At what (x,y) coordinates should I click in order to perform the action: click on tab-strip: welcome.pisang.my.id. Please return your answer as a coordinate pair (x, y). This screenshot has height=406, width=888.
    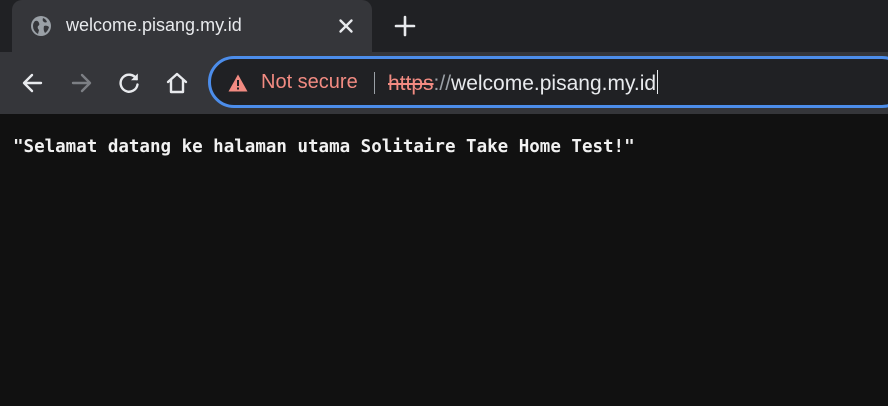
    Looking at the image, I should click on (444, 26).